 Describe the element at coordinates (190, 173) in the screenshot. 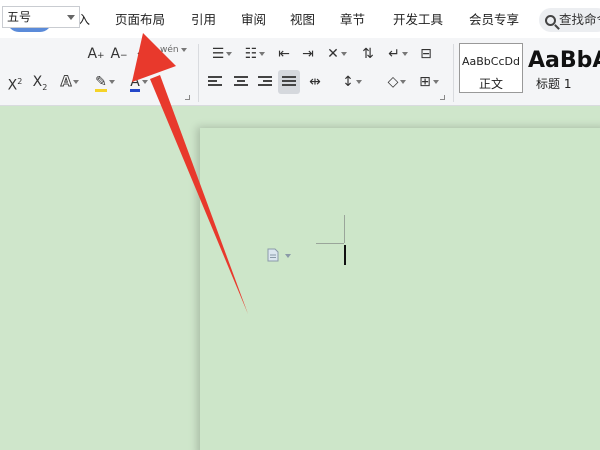

I see `annotation-arrow` at that location.